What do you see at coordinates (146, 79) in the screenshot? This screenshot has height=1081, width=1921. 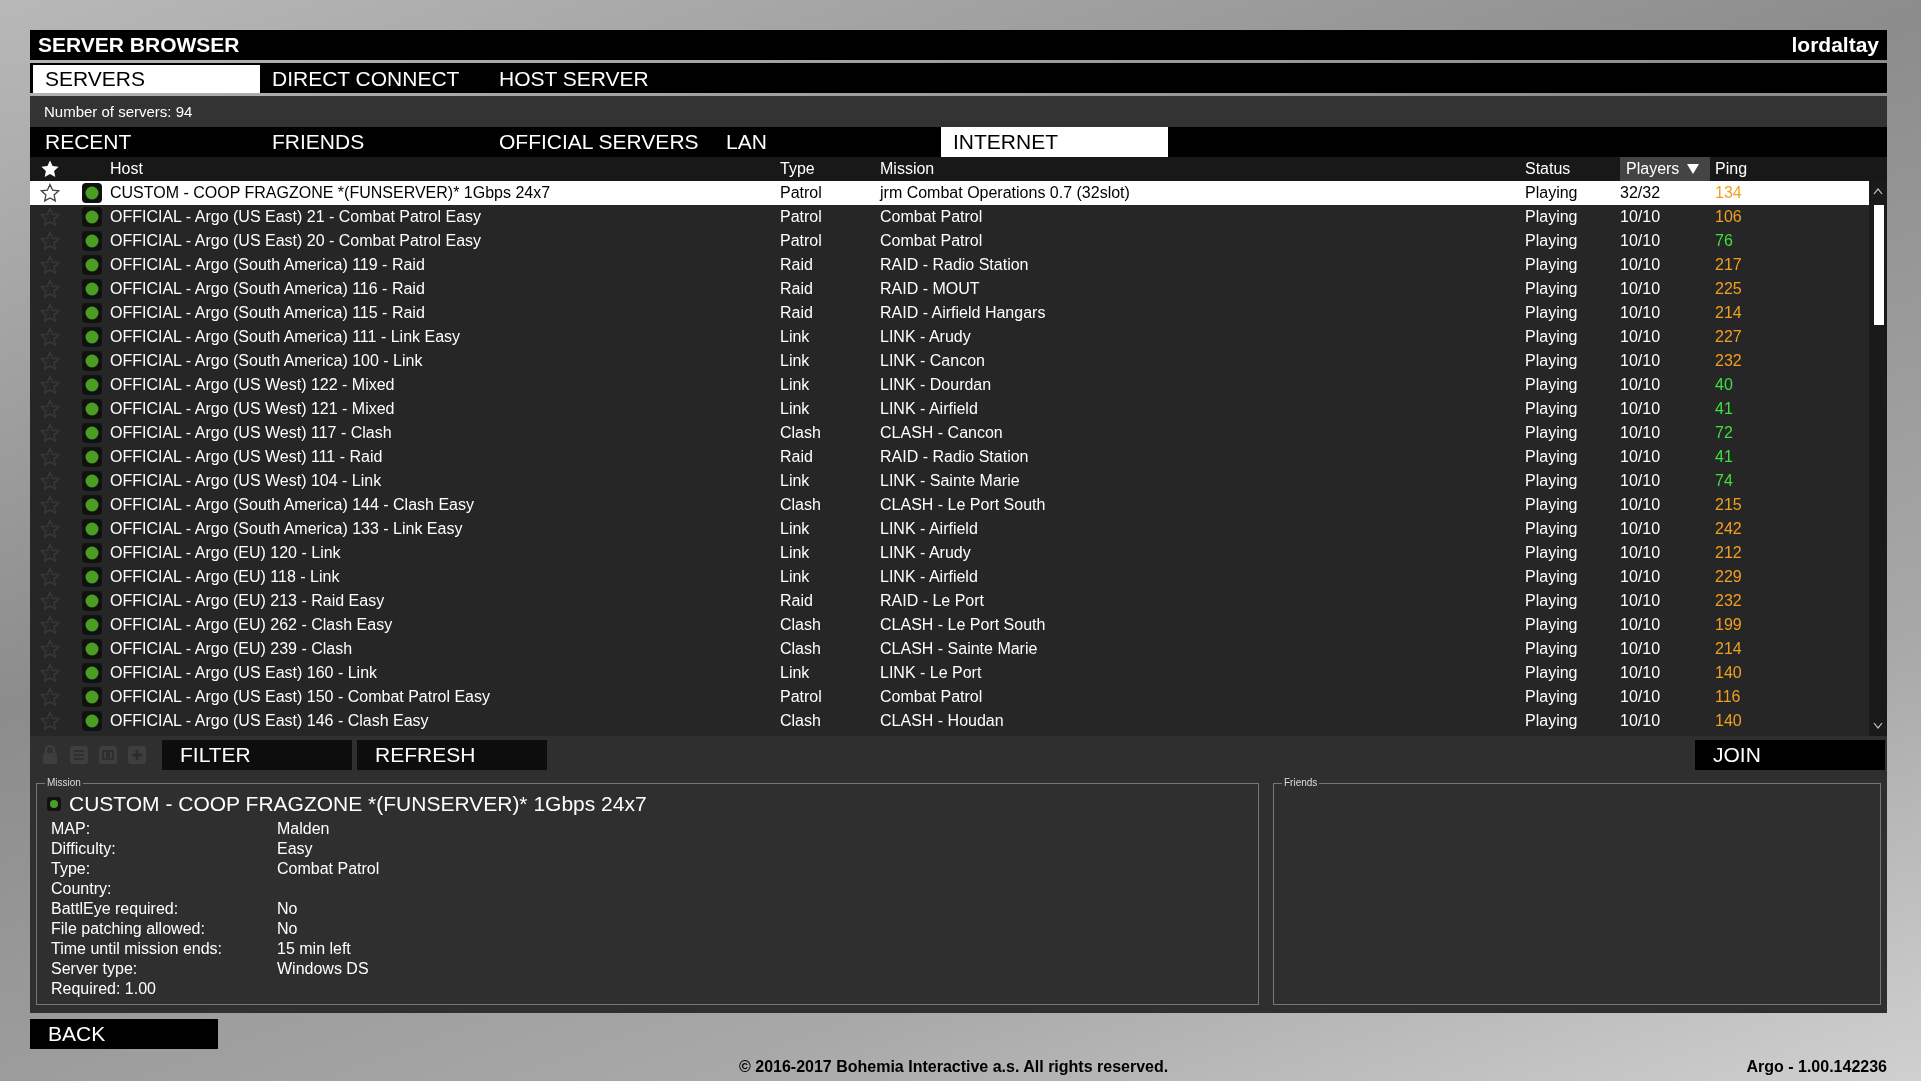 I see `tab: SERVERS` at bounding box center [146, 79].